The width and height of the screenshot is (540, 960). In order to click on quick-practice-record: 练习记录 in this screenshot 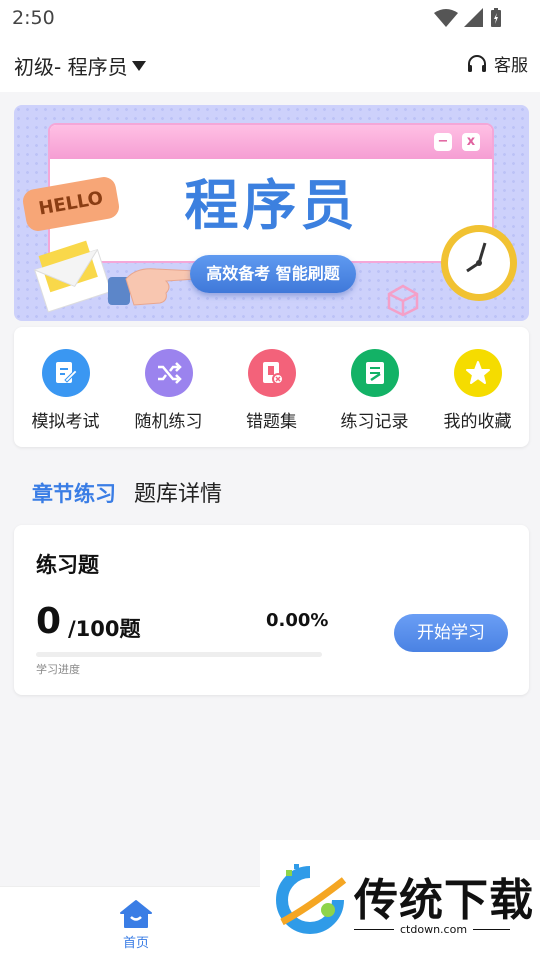, I will do `click(374, 387)`.